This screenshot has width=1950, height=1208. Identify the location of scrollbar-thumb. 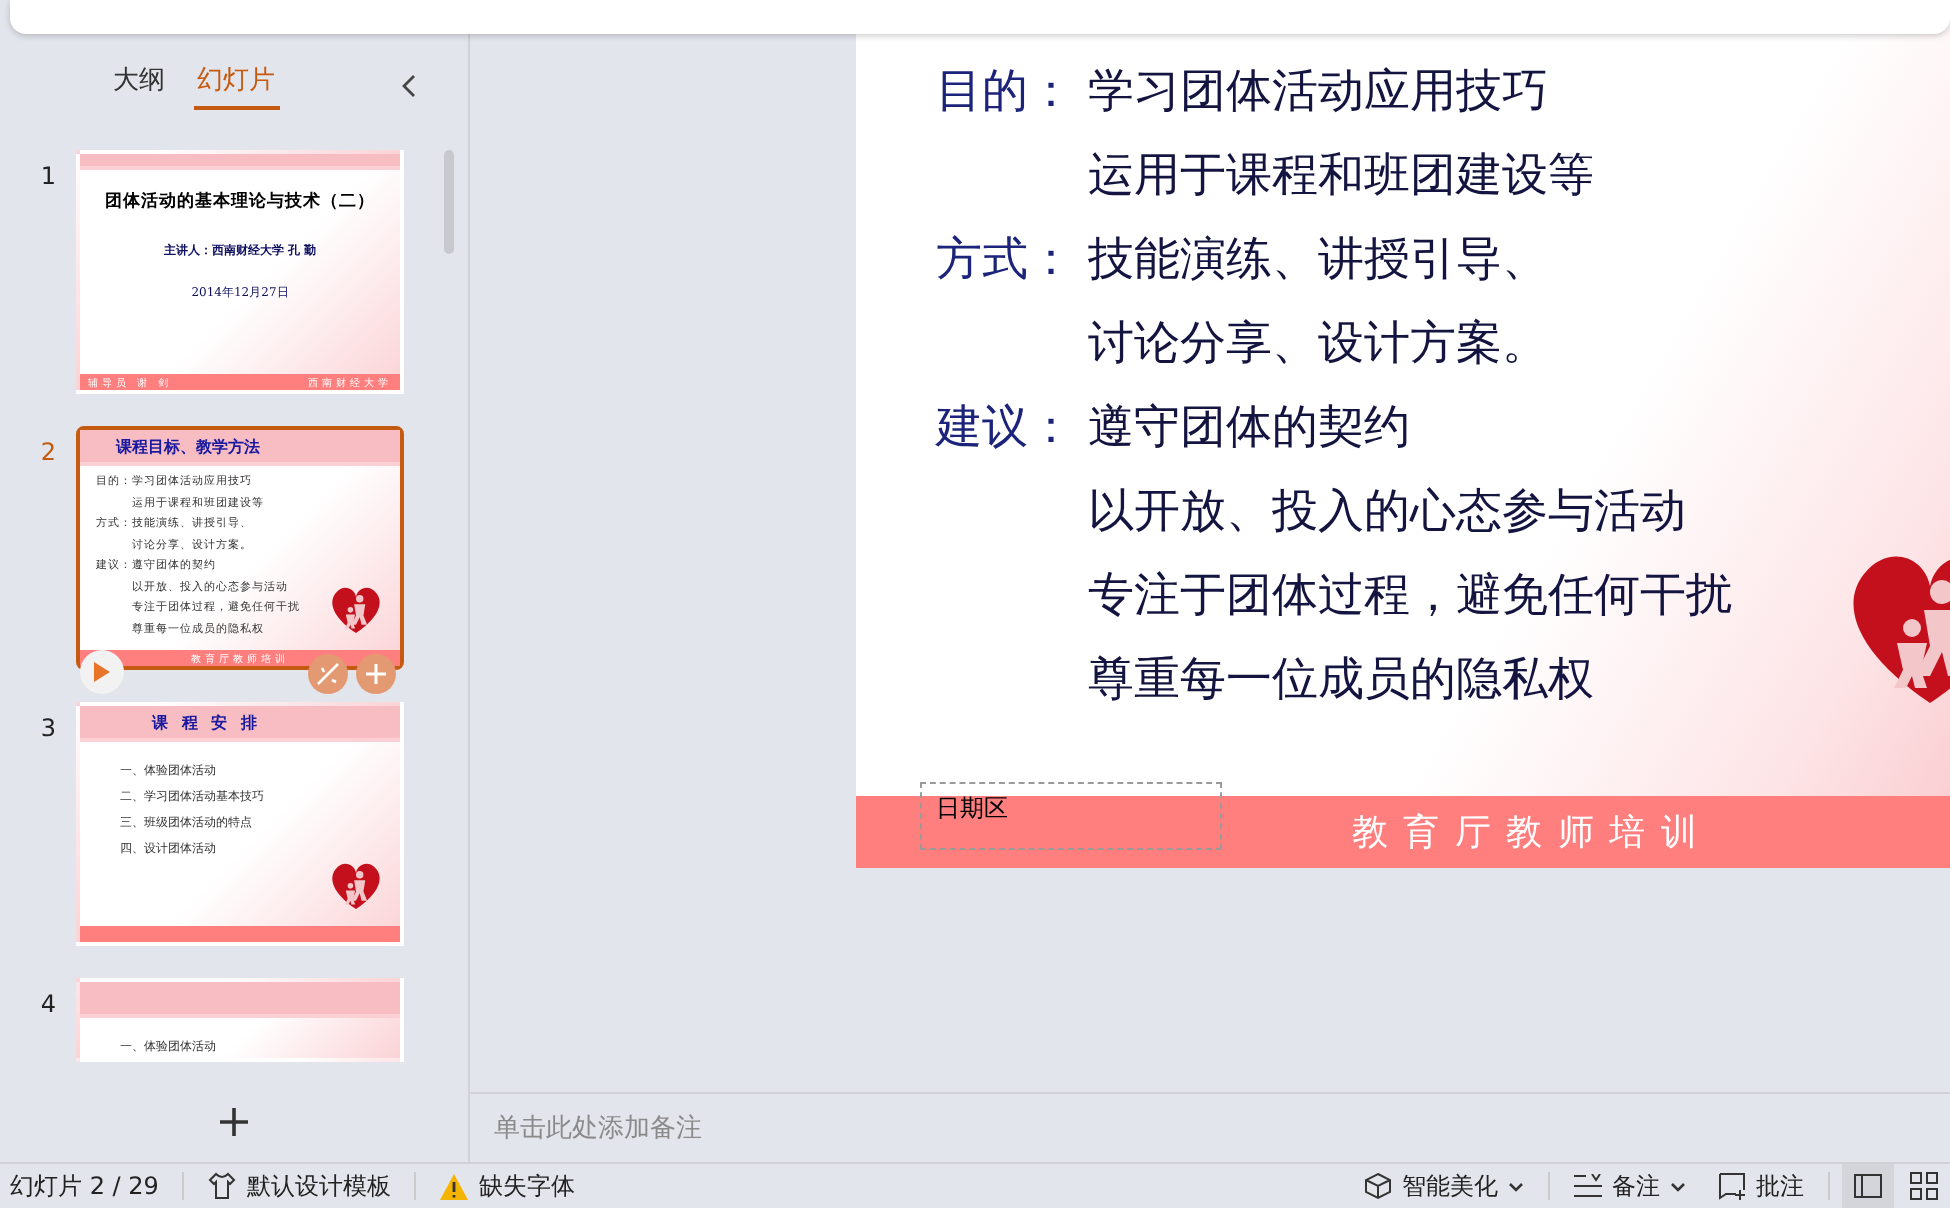
(449, 202).